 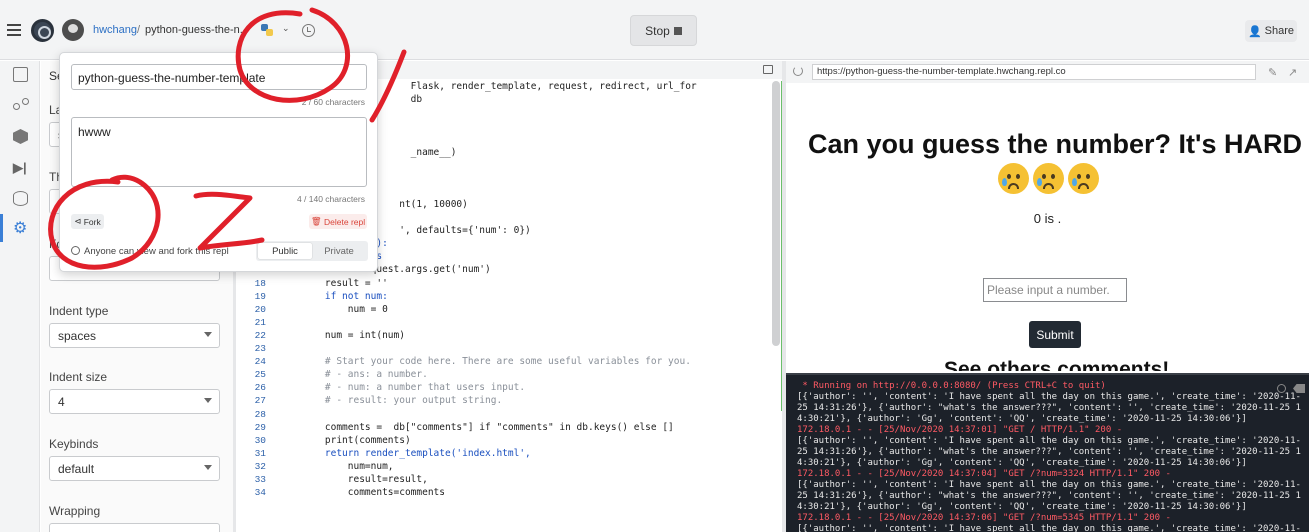 What do you see at coordinates (260, 283) in the screenshot?
I see `line-number: 18` at bounding box center [260, 283].